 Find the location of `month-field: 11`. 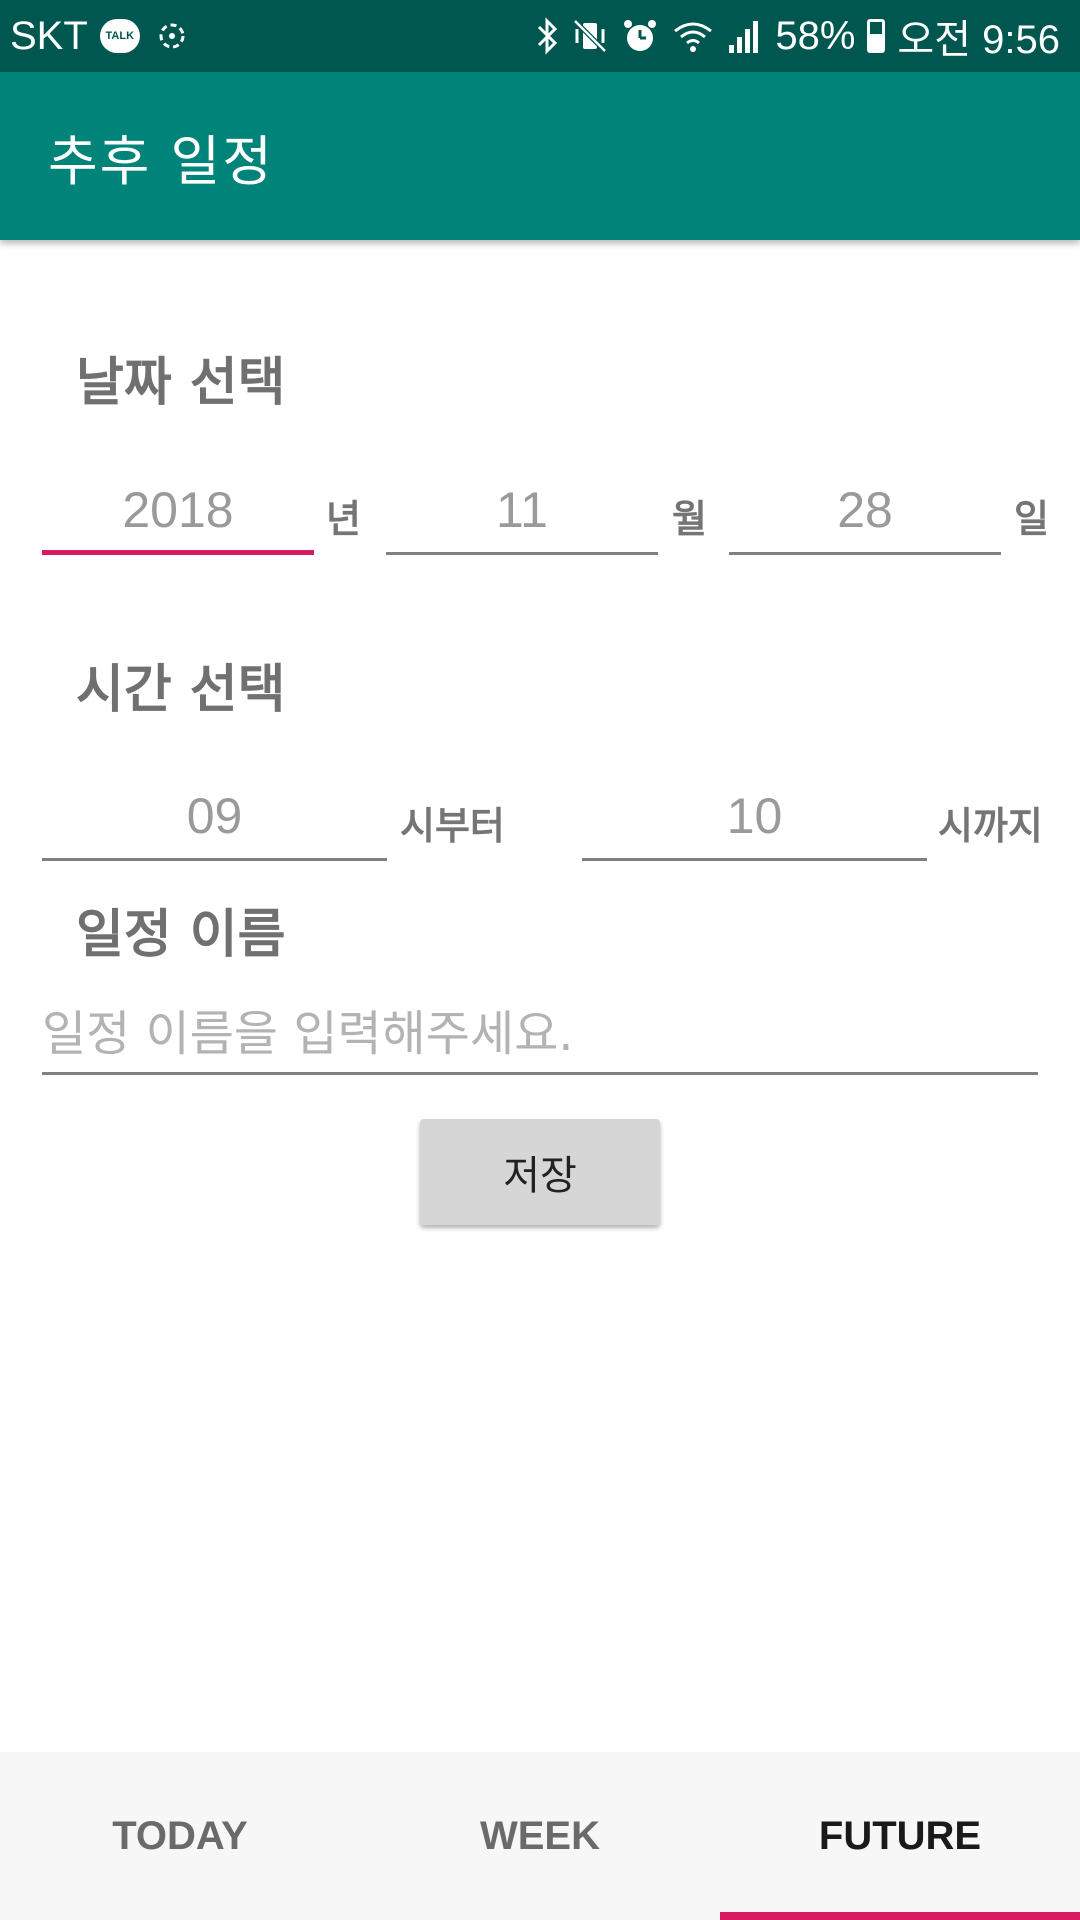

month-field: 11 is located at coordinates (522, 510).